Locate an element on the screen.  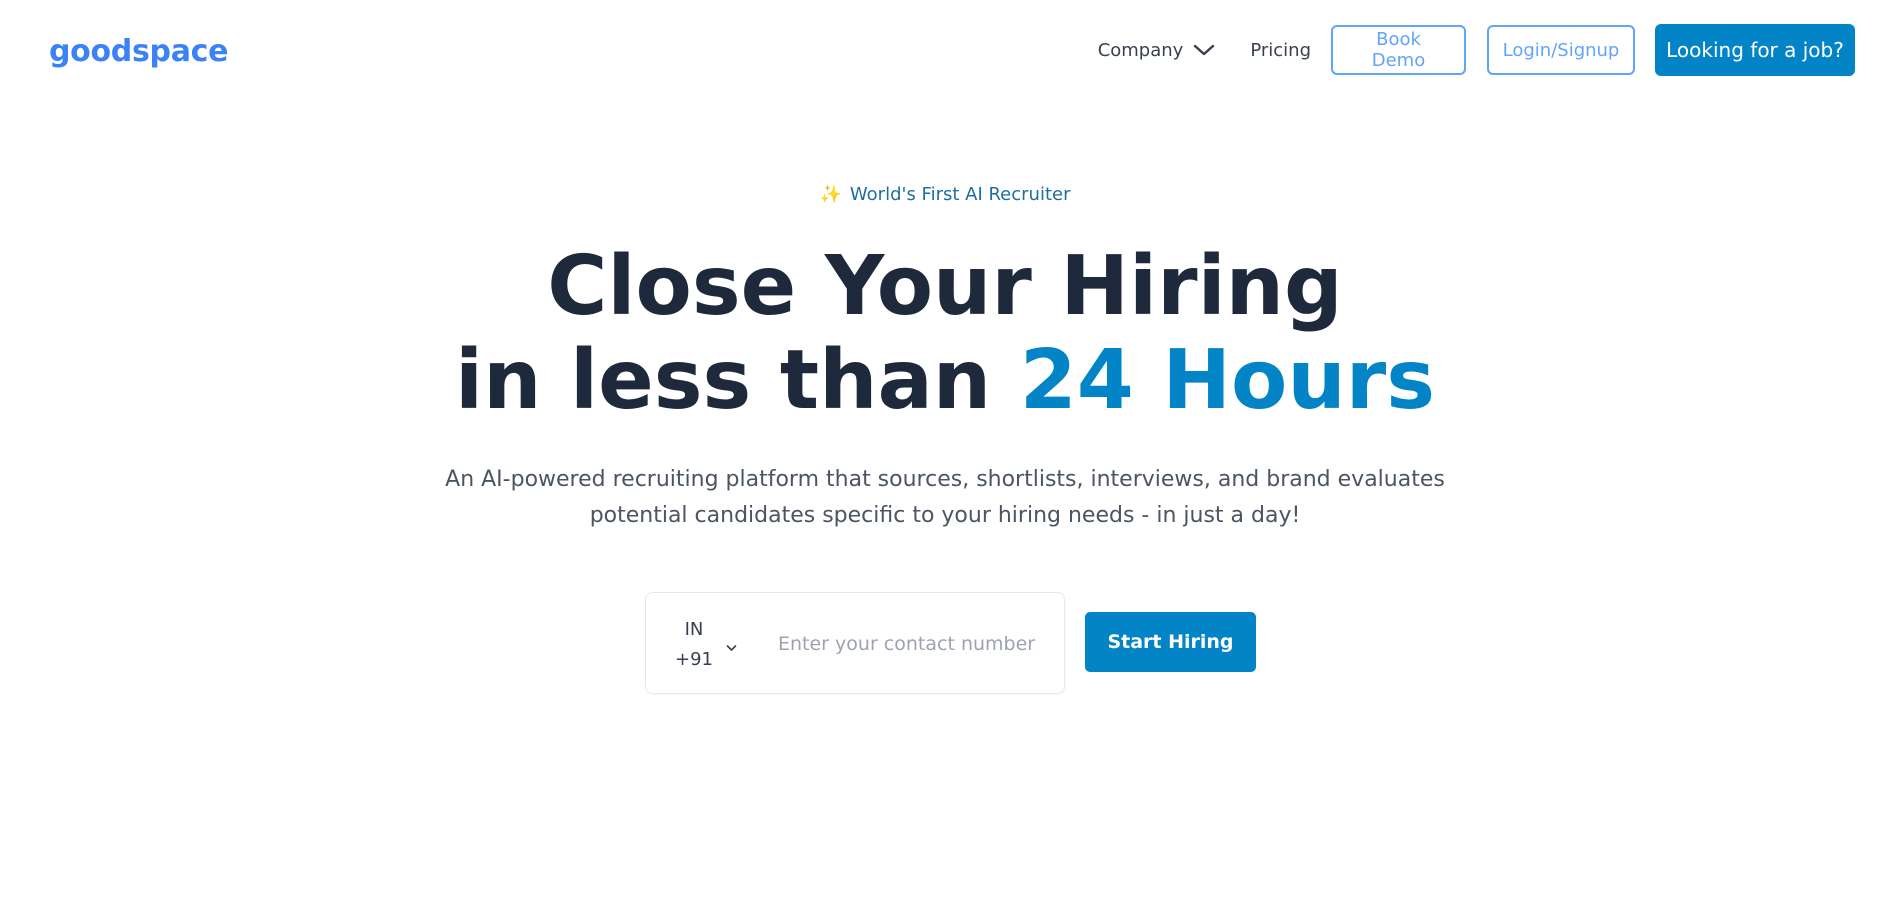
book-demo-button: Book Demo is located at coordinates (1398, 50).